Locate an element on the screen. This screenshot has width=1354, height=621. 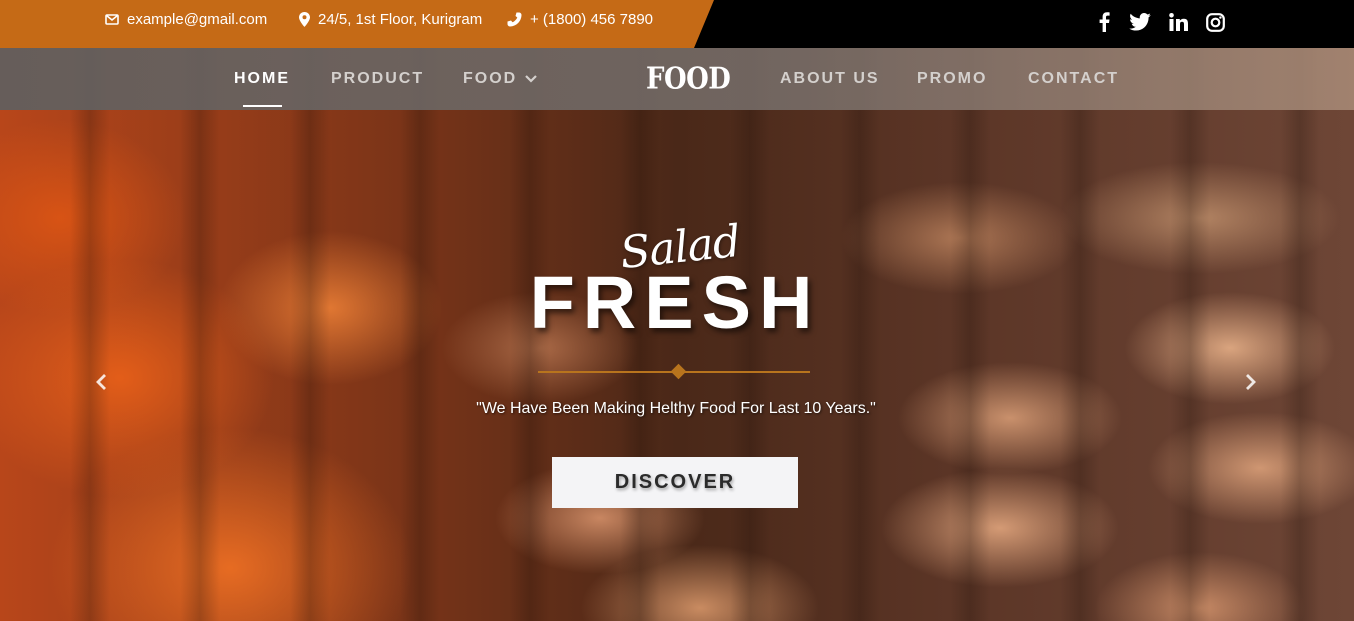
nav-active-indicator is located at coordinates (262, 106).